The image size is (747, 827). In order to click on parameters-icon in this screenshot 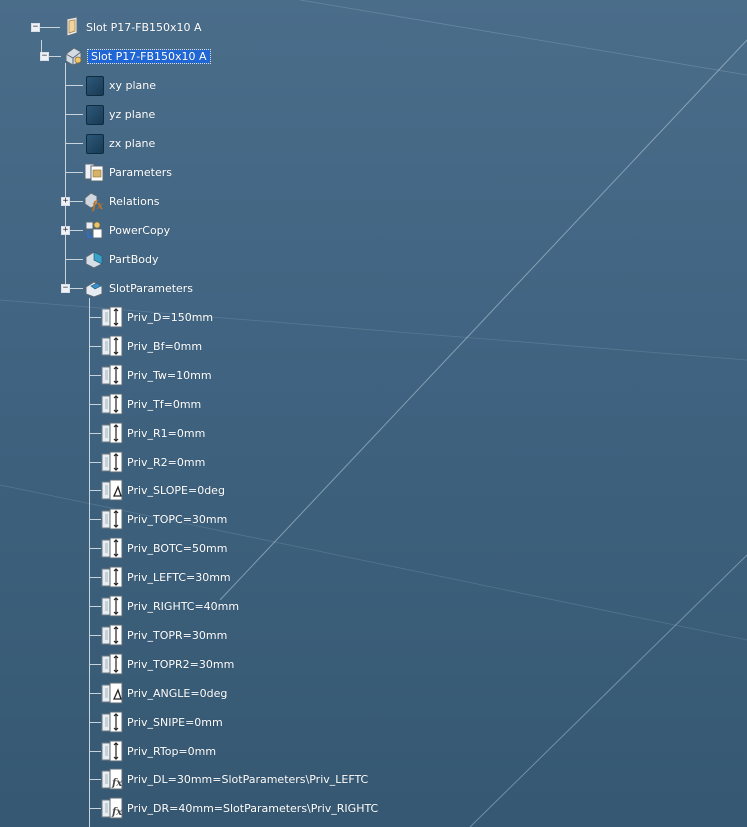, I will do `click(94, 172)`.